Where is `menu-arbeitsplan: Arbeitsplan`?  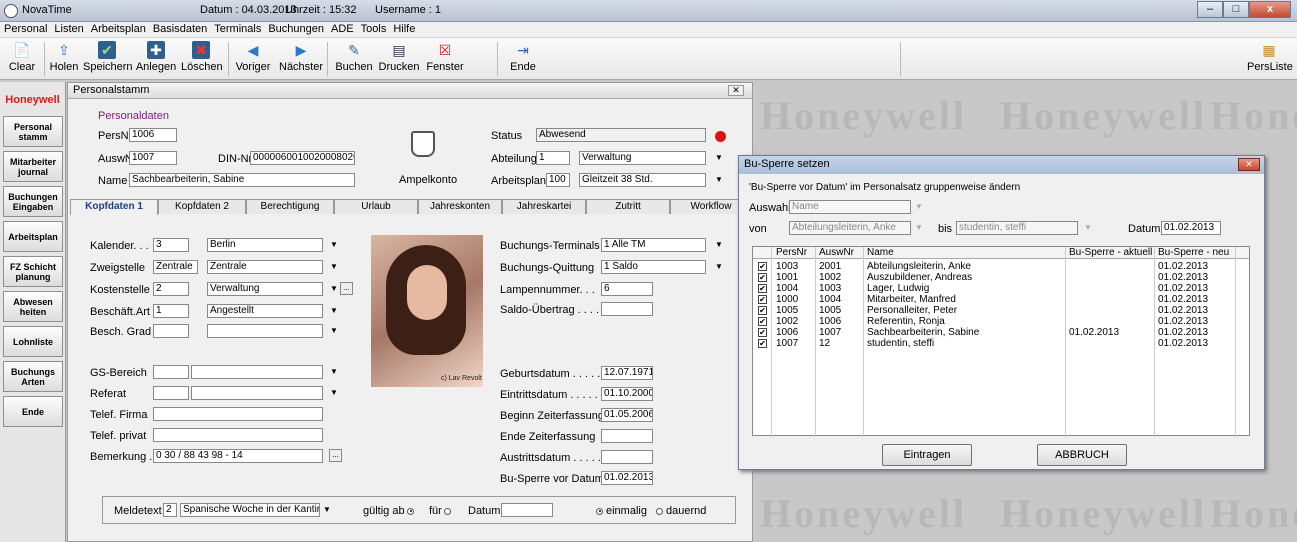
menu-arbeitsplan: Arbeitsplan is located at coordinates (118, 29).